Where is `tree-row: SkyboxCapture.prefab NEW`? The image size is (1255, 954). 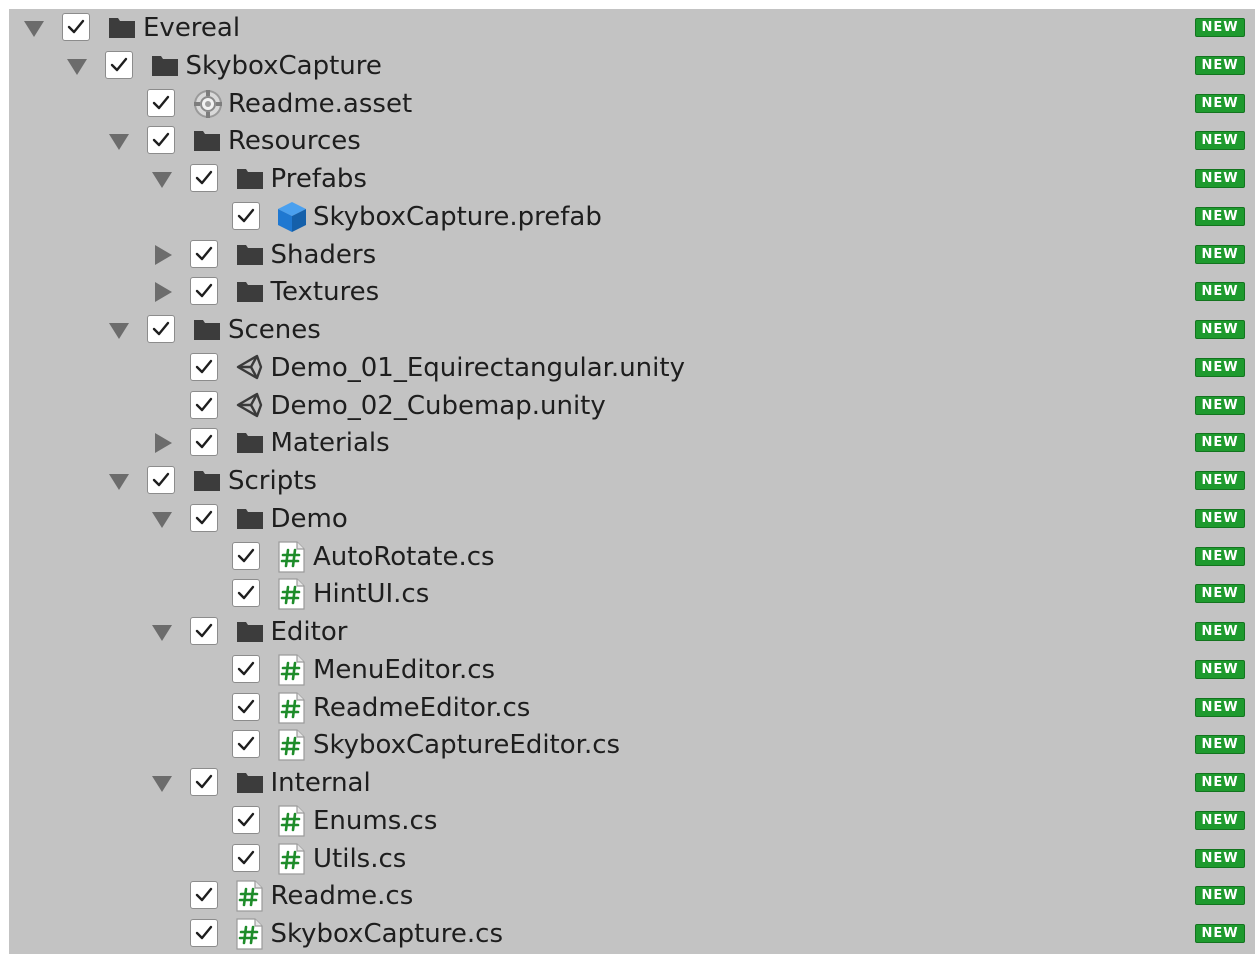 tree-row: SkyboxCapture.prefab NEW is located at coordinates (632, 217).